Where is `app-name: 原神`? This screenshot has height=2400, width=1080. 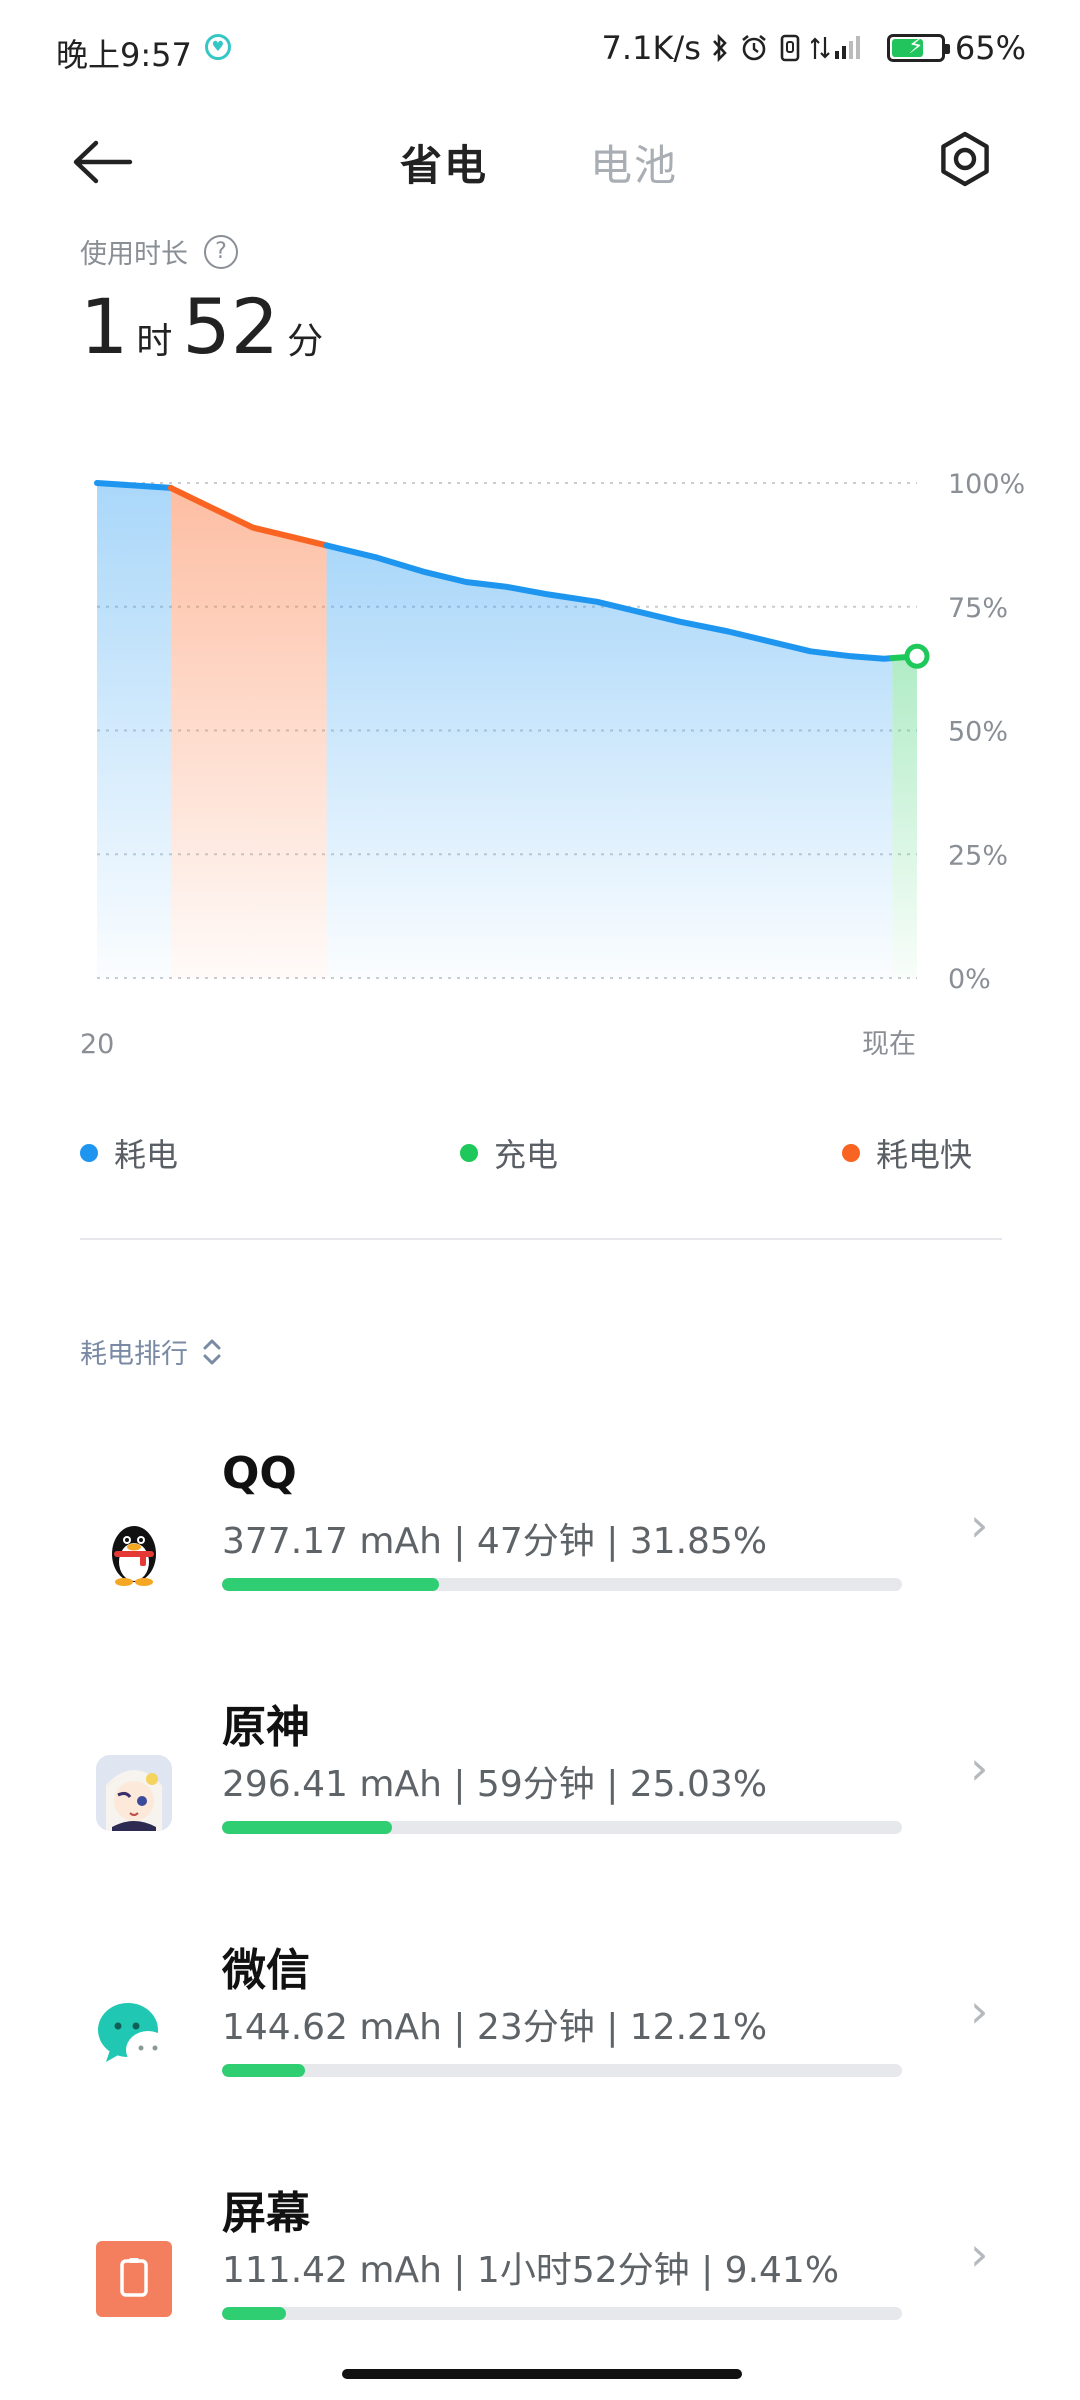 app-name: 原神 is located at coordinates (266, 1727).